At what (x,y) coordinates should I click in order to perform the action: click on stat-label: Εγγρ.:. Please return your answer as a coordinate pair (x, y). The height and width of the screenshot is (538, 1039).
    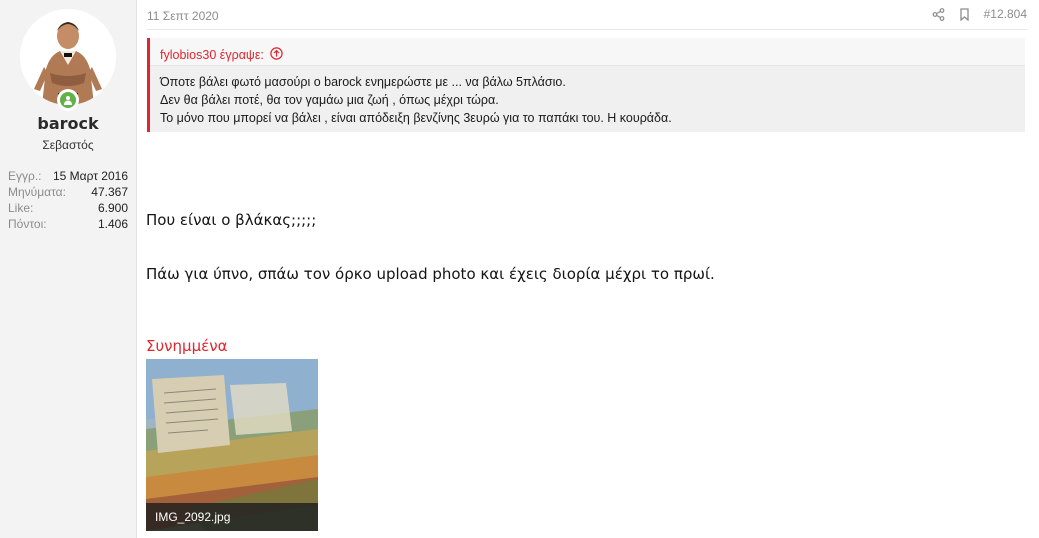
    Looking at the image, I should click on (25, 176).